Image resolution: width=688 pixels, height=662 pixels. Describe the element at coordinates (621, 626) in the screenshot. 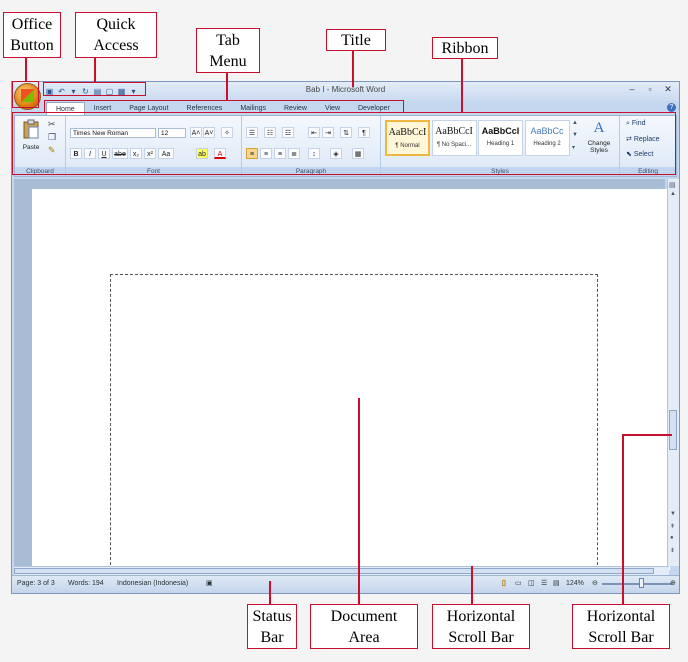

I see `callout-scroll-bar-right: Horizontal Scroll Bar` at that location.